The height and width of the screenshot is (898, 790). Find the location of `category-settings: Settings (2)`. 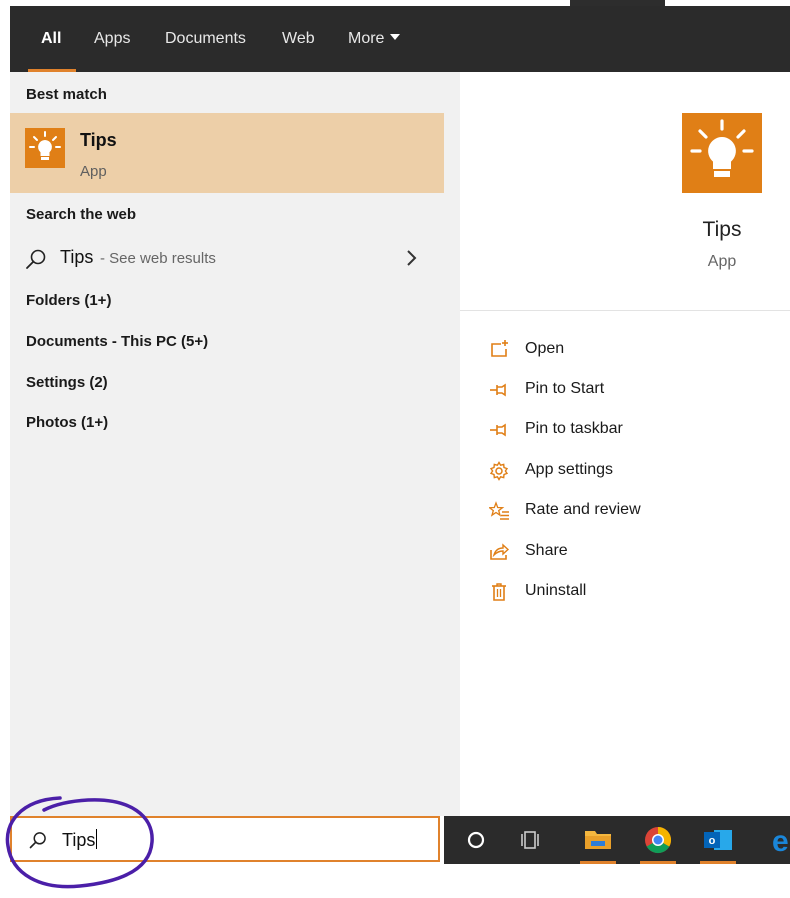

category-settings: Settings (2) is located at coordinates (67, 382).